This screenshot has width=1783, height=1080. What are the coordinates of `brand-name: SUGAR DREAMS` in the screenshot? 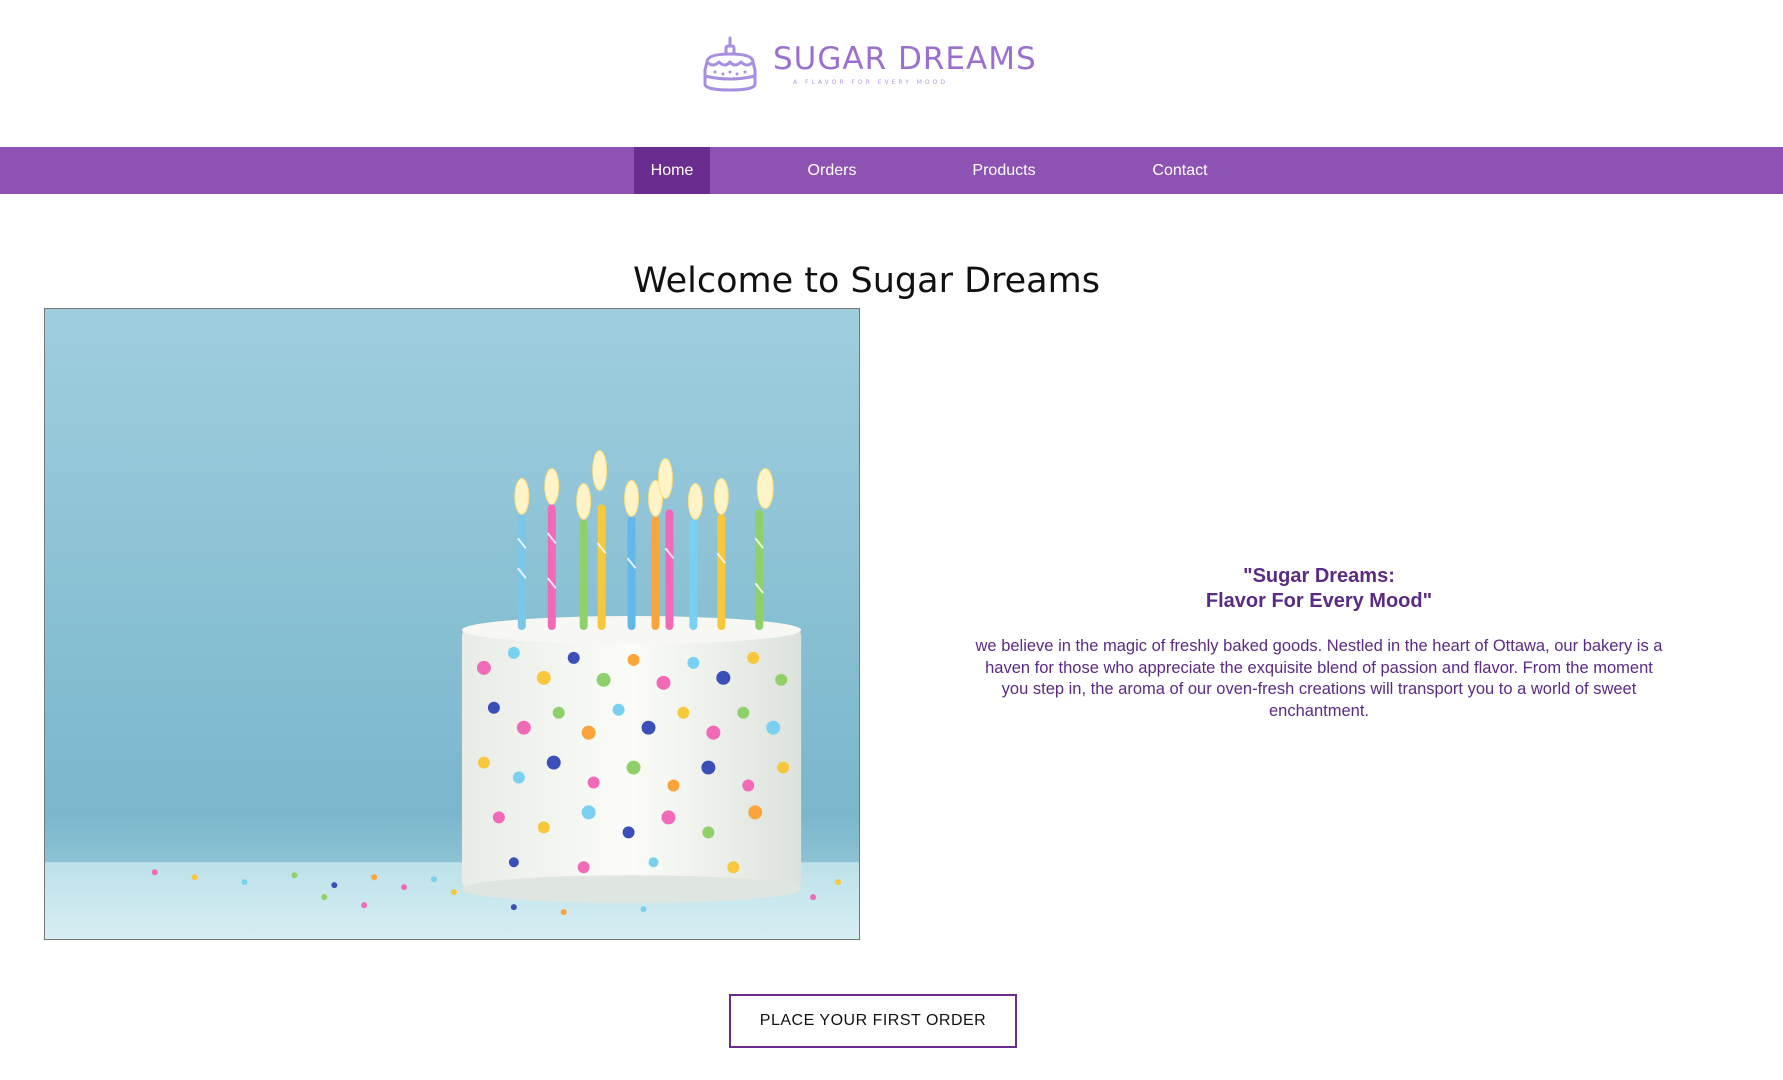 It's located at (905, 59).